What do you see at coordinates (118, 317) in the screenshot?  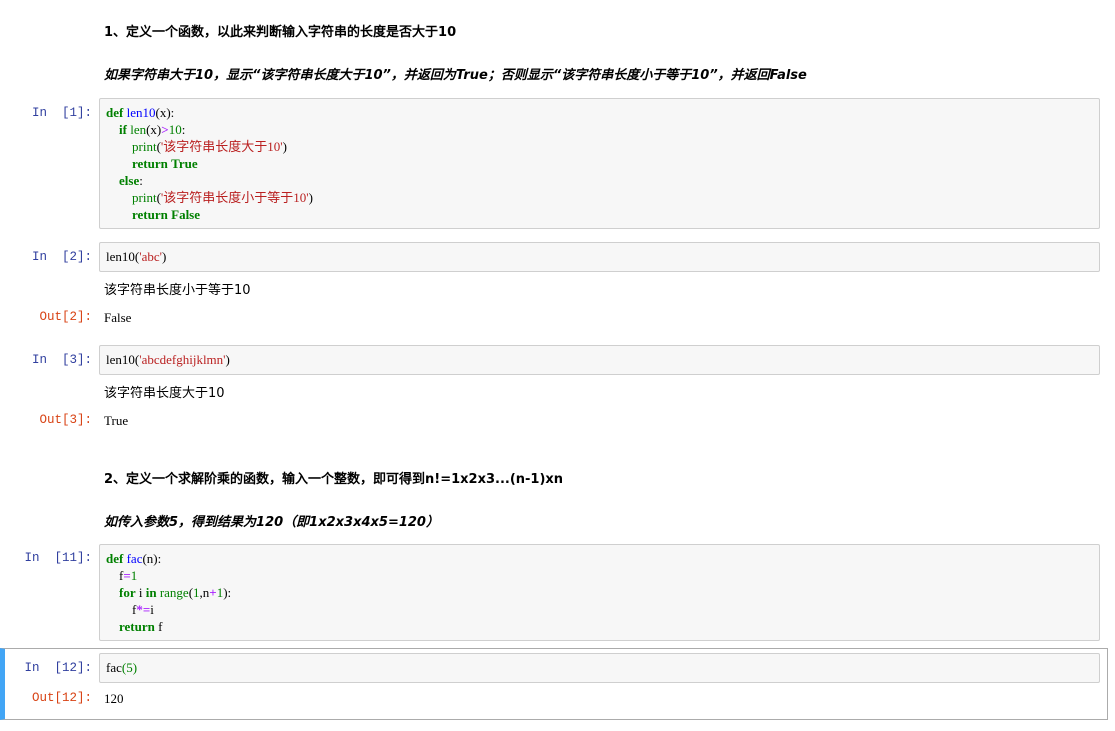 I see `output-result-2: False` at bounding box center [118, 317].